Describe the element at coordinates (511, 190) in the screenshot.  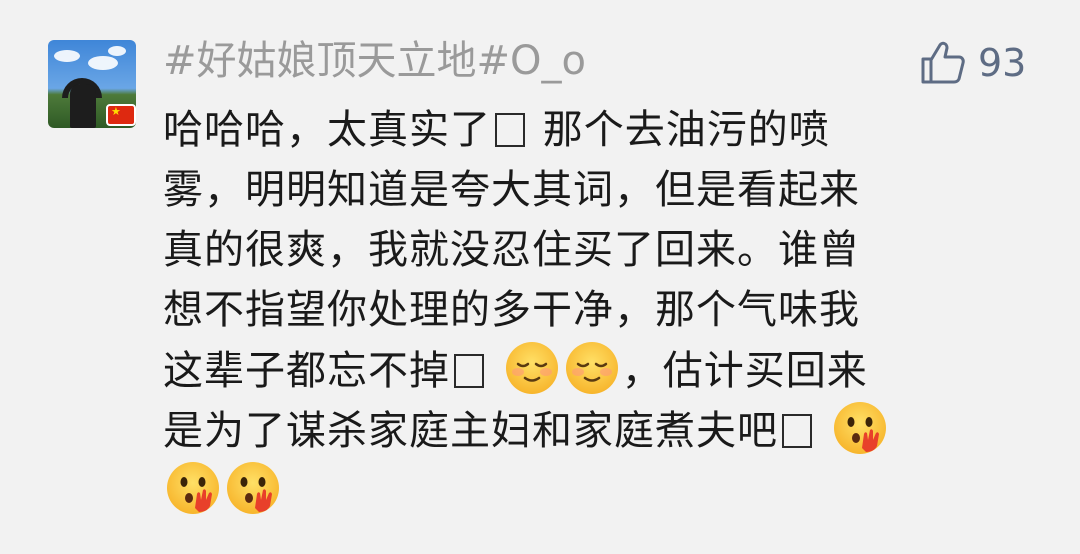
I see `comment-text-segment: 雾，明明知道是夸大其词，但是看起来` at that location.